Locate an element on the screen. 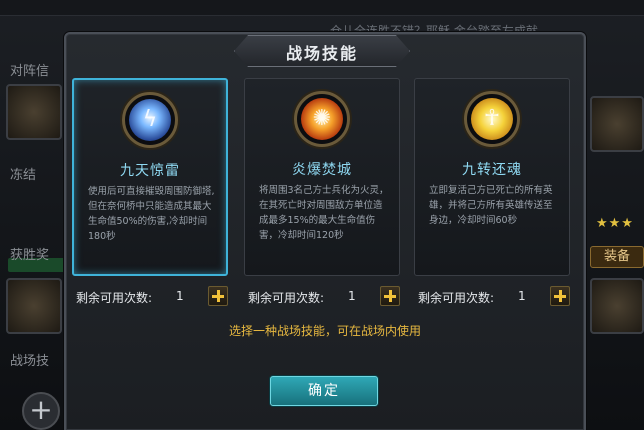  skill-name: 九天惊雷 is located at coordinates (150, 171).